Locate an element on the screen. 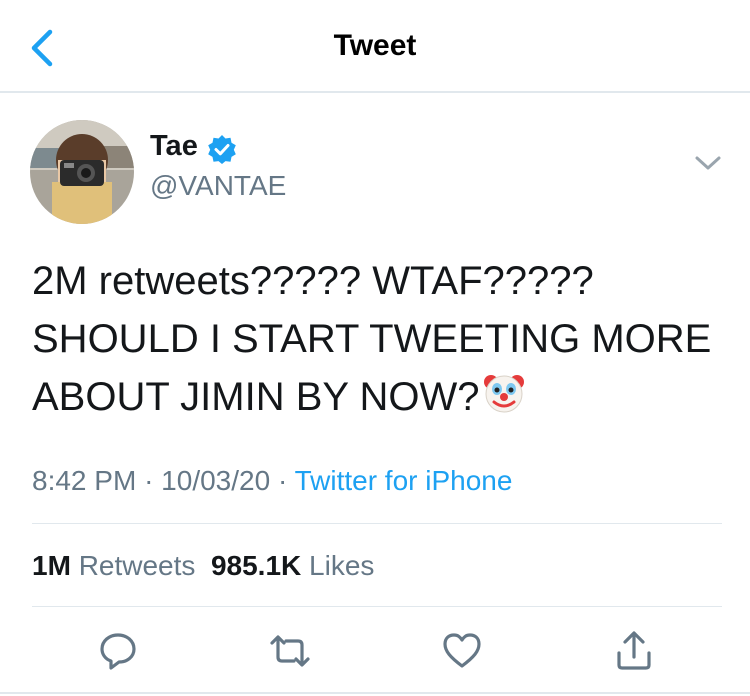 The image size is (750, 696). author-handle: @VANTAE is located at coordinates (218, 186).